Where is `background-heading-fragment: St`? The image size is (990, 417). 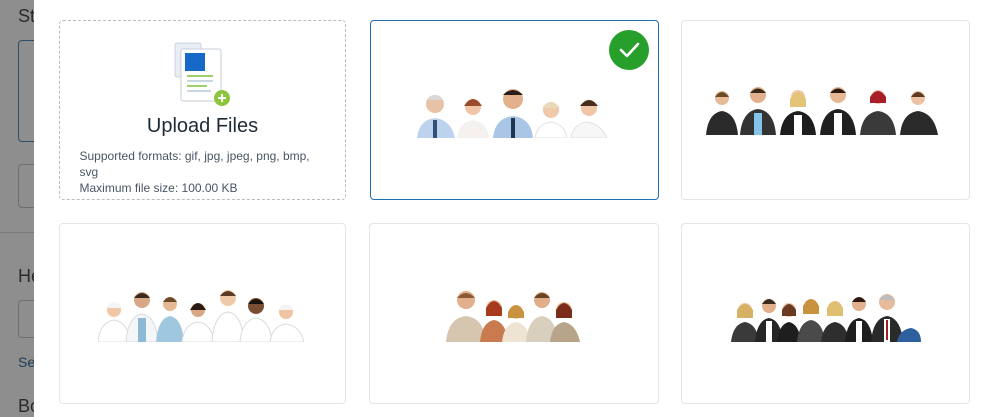 background-heading-fragment: St is located at coordinates (27, 16).